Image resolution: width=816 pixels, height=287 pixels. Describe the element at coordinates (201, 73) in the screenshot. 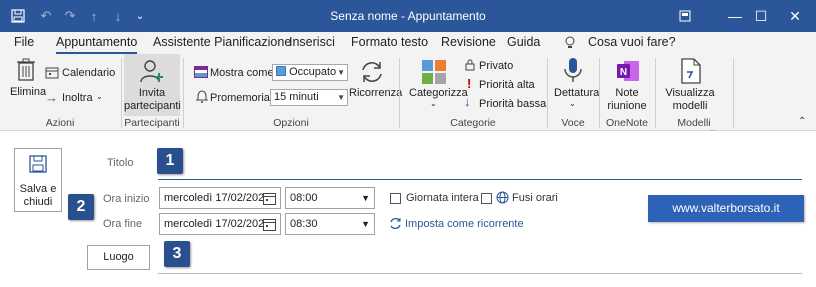

I see `show-as-icon` at that location.